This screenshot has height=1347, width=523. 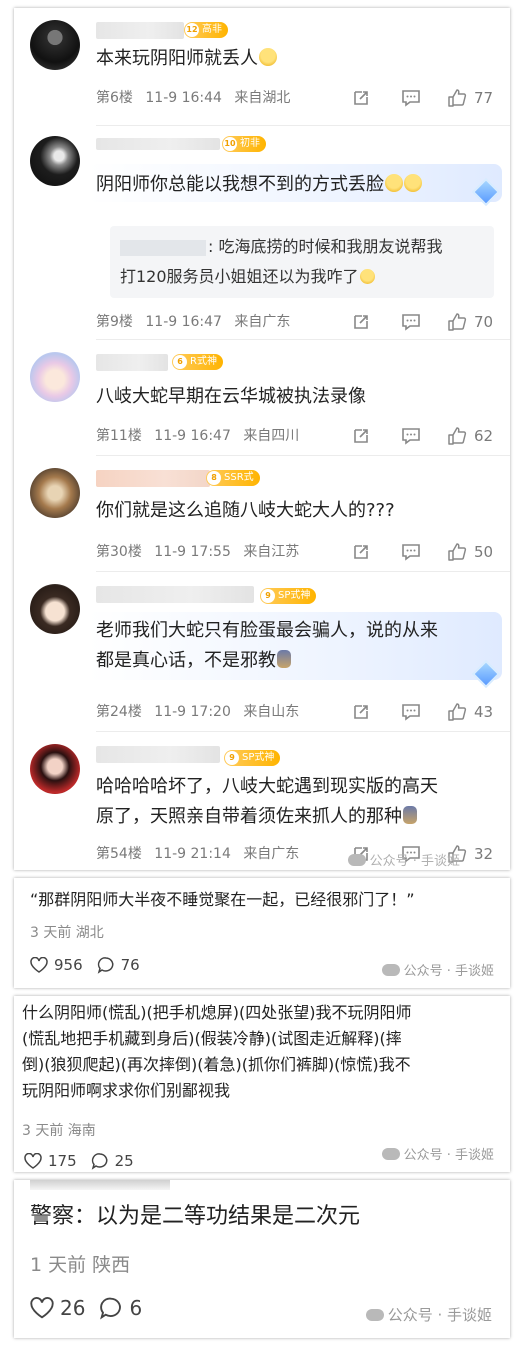 I want to click on badge-label: R式神, so click(x=203, y=361).